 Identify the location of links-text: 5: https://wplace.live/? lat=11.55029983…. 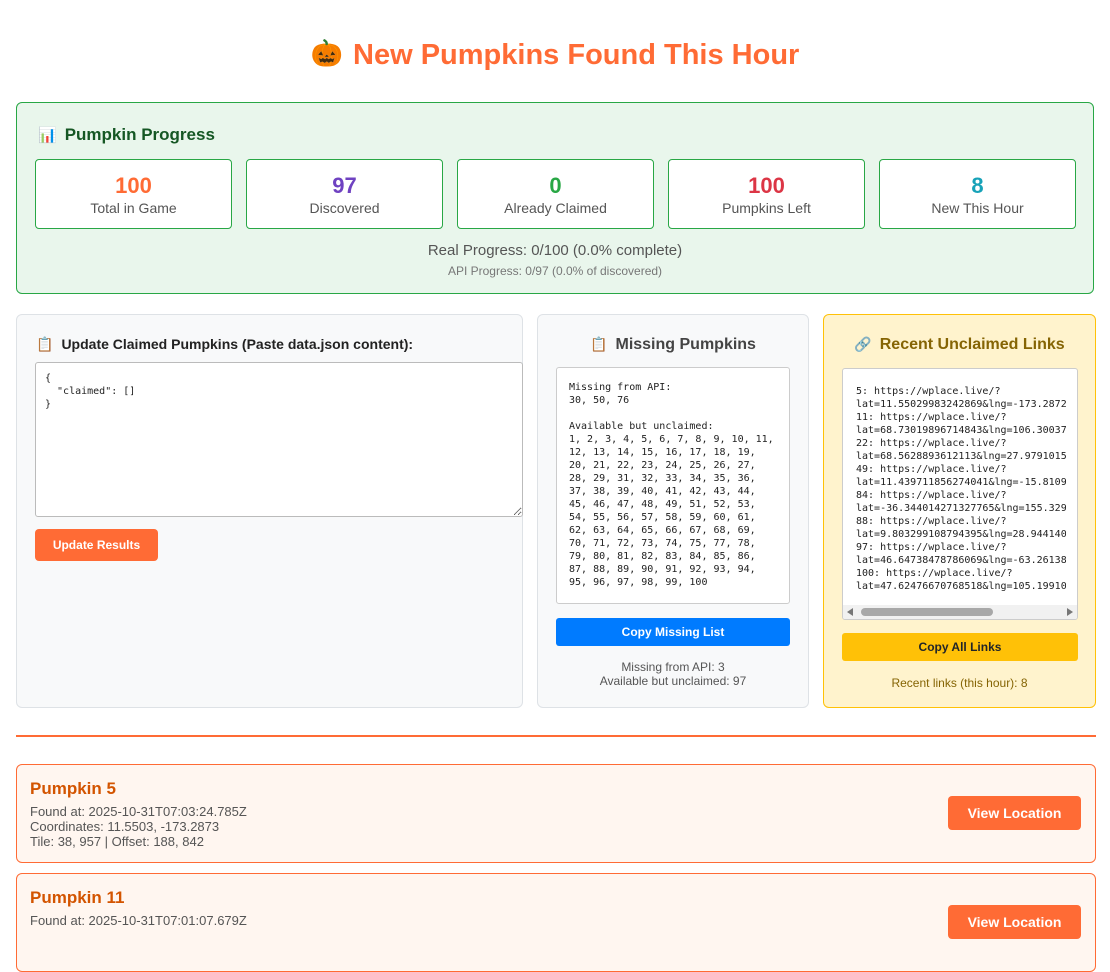
(961, 489).